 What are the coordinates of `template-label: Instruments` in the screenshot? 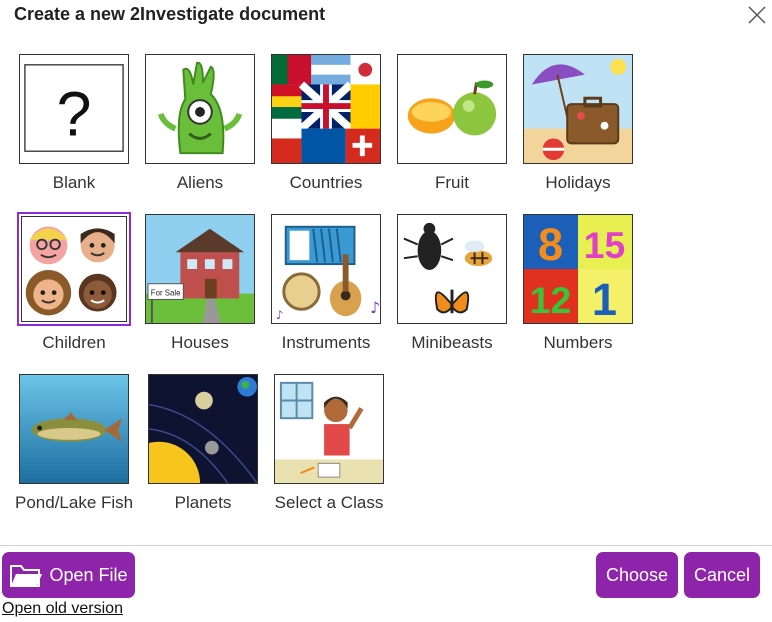 It's located at (326, 342).